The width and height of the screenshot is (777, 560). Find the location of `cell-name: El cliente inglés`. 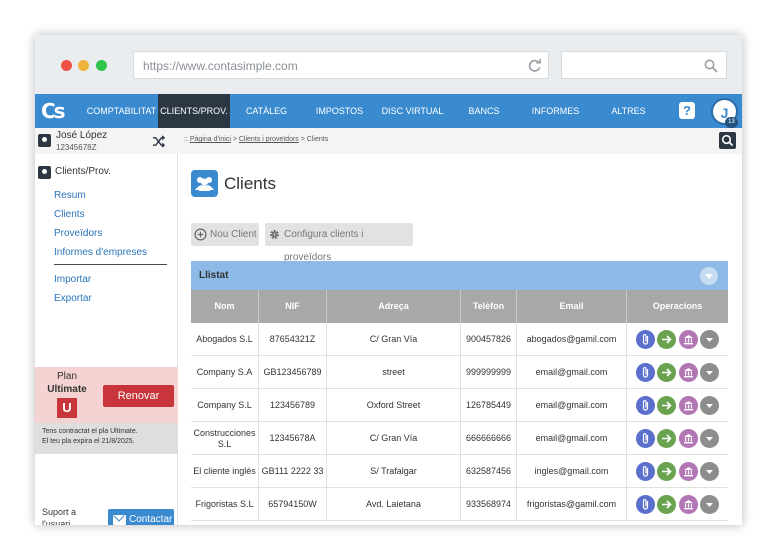

cell-name: El cliente inglés is located at coordinates (225, 471).